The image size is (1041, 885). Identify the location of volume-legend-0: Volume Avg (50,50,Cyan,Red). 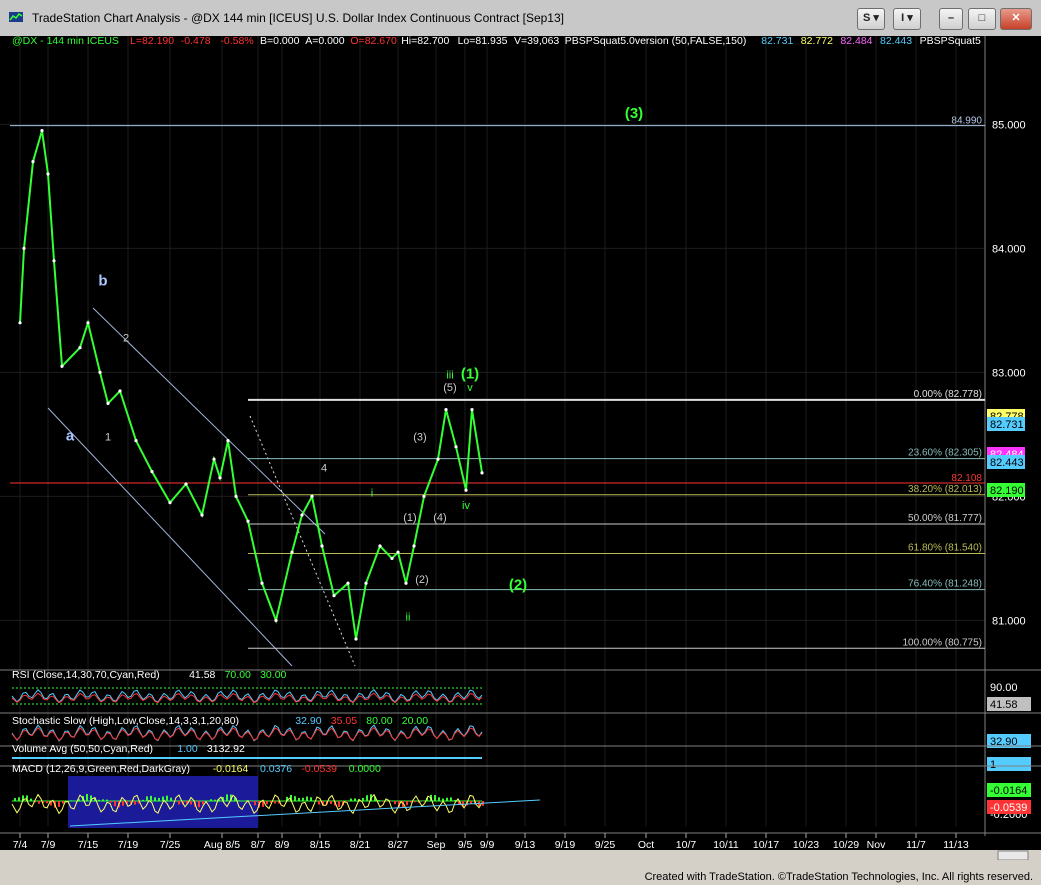
(82, 749).